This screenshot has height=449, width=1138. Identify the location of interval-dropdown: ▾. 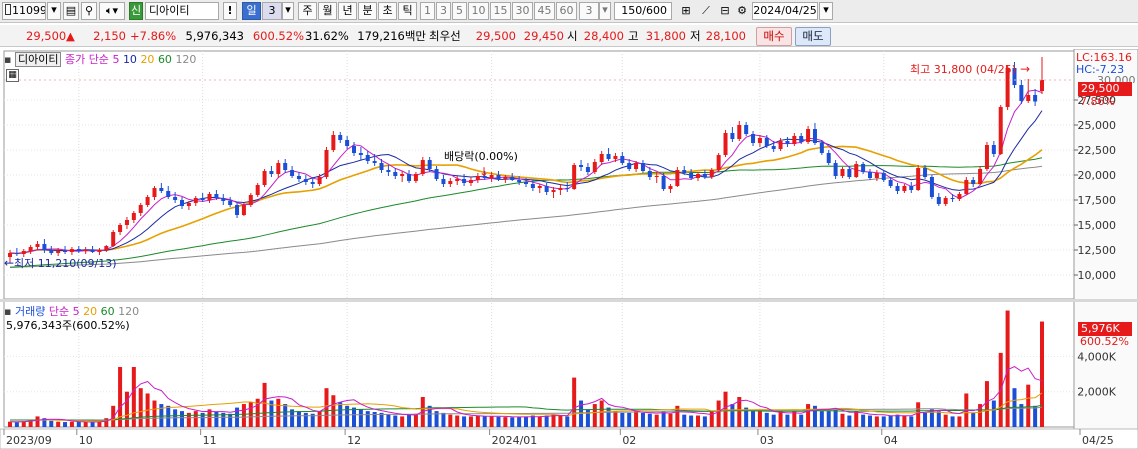
(605, 11).